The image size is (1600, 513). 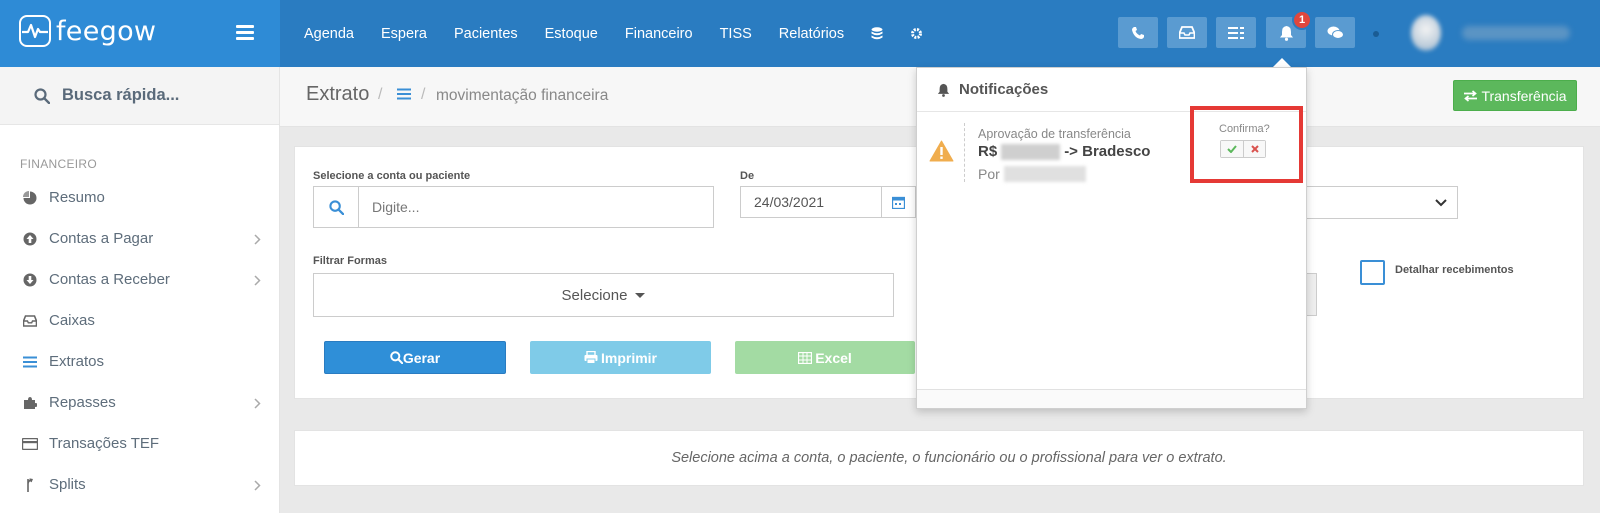 What do you see at coordinates (106, 31) in the screenshot?
I see `logo-text: feegow` at bounding box center [106, 31].